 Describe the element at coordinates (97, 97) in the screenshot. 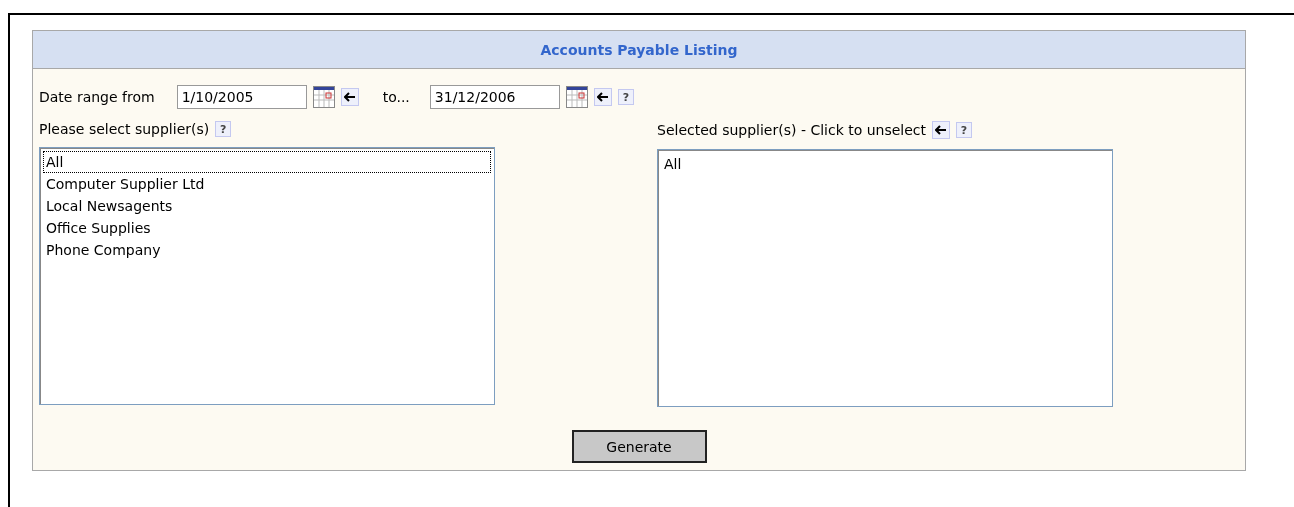

I see `field-label: Date range from` at that location.